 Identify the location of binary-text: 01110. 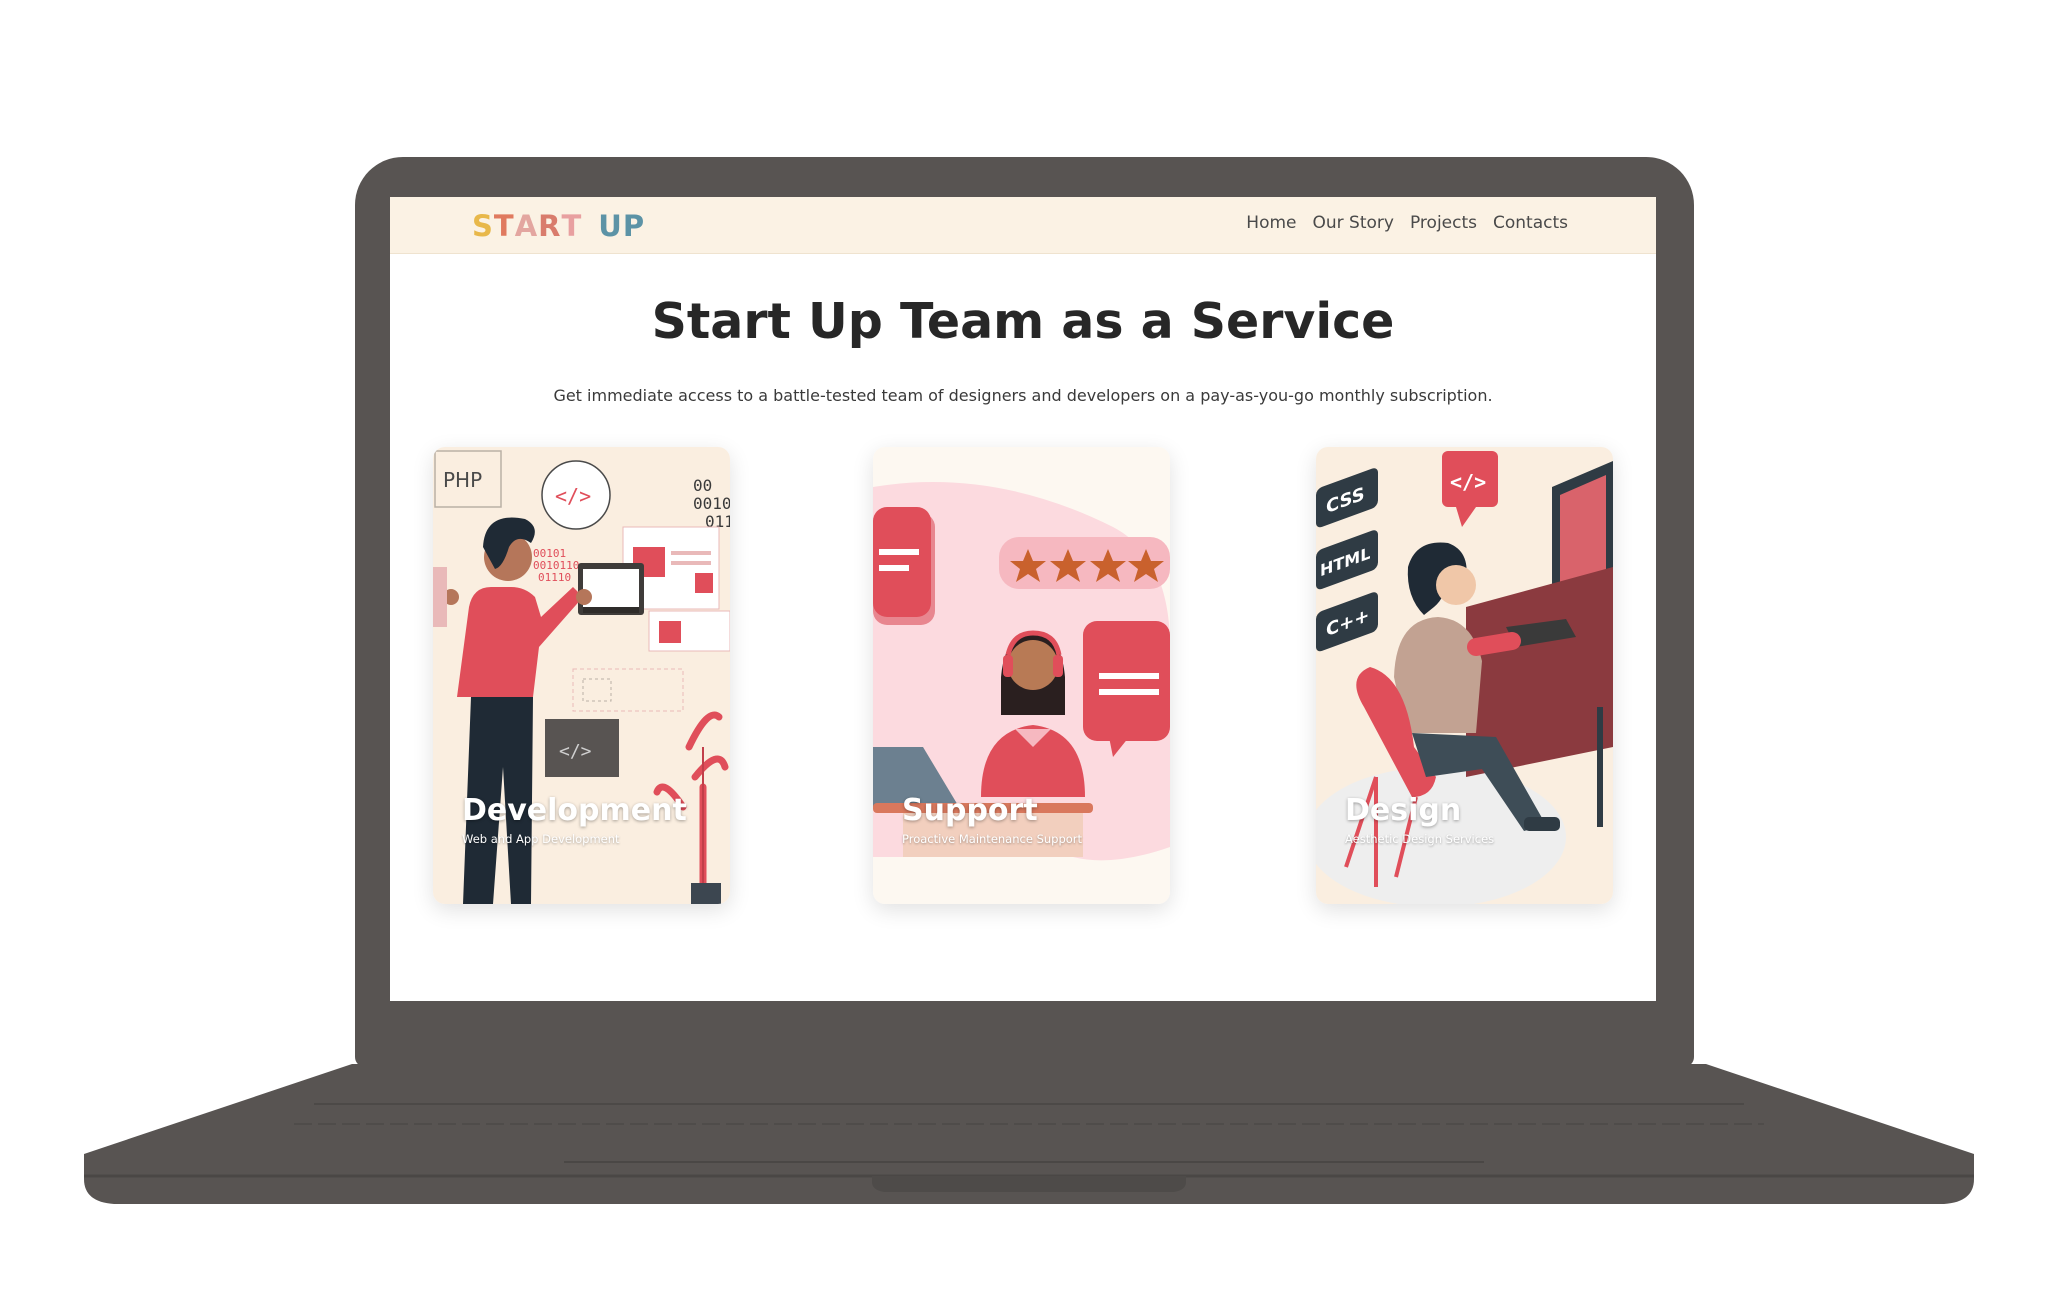
(554, 577).